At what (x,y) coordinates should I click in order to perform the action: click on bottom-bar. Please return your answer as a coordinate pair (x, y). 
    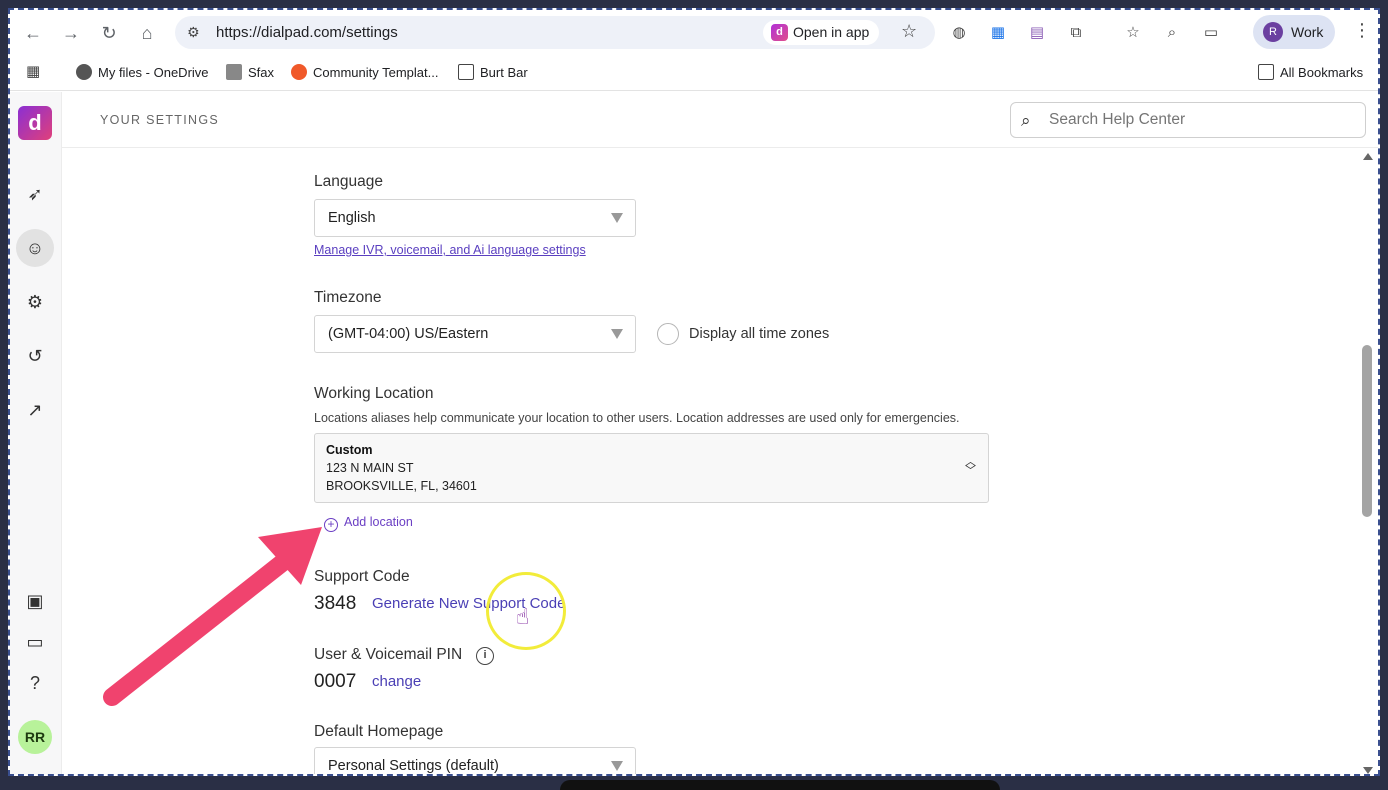
    Looking at the image, I should click on (780, 785).